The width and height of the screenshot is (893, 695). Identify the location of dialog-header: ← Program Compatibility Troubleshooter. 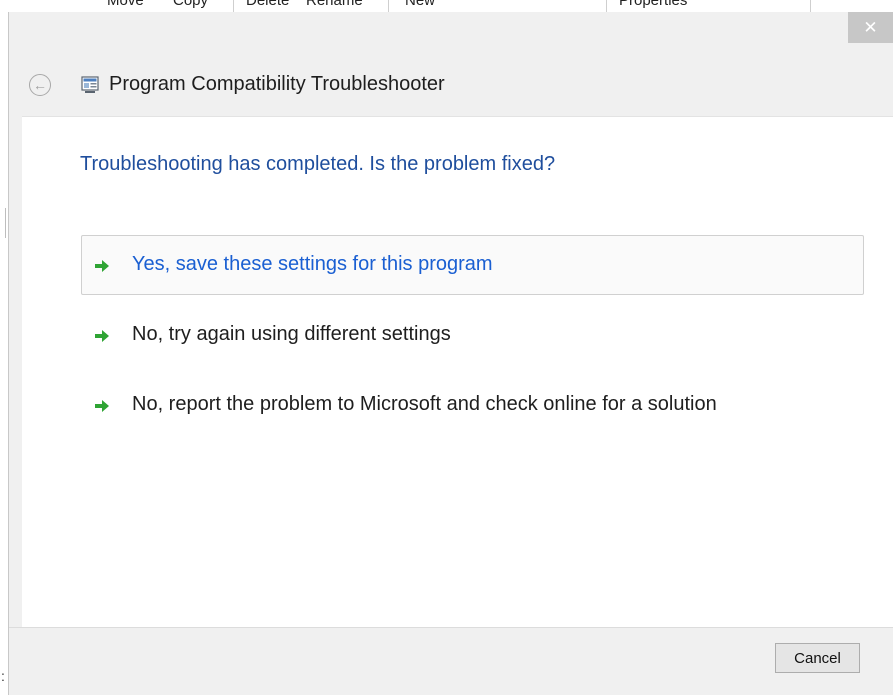
(451, 89).